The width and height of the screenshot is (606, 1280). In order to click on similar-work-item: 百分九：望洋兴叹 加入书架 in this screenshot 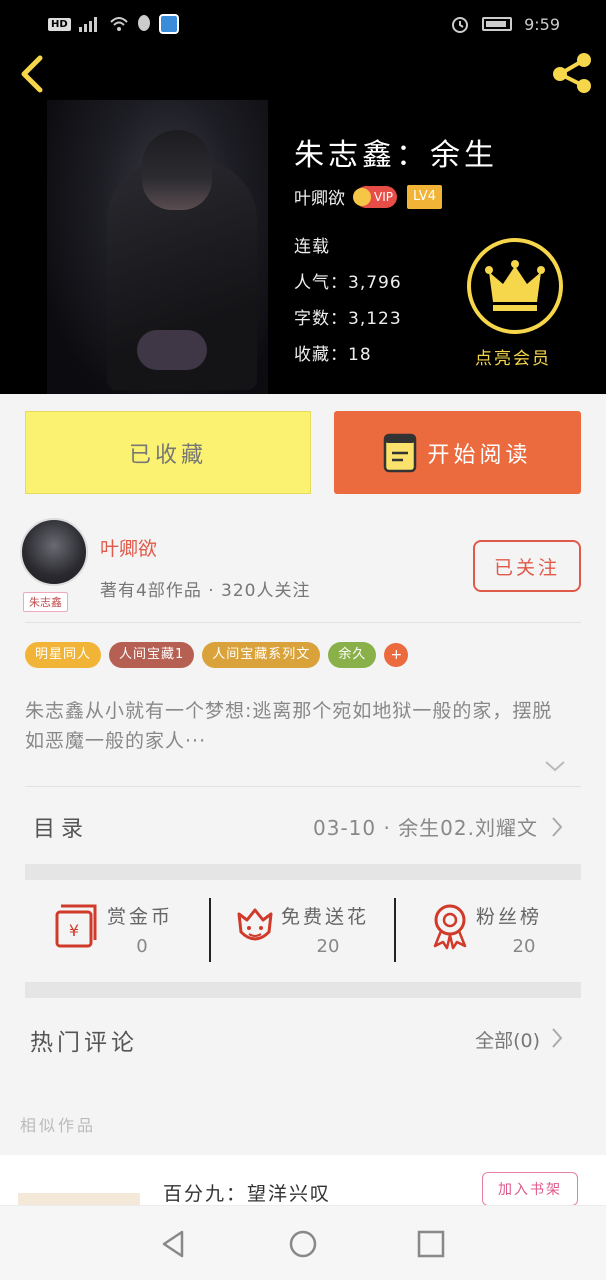, I will do `click(303, 1180)`.